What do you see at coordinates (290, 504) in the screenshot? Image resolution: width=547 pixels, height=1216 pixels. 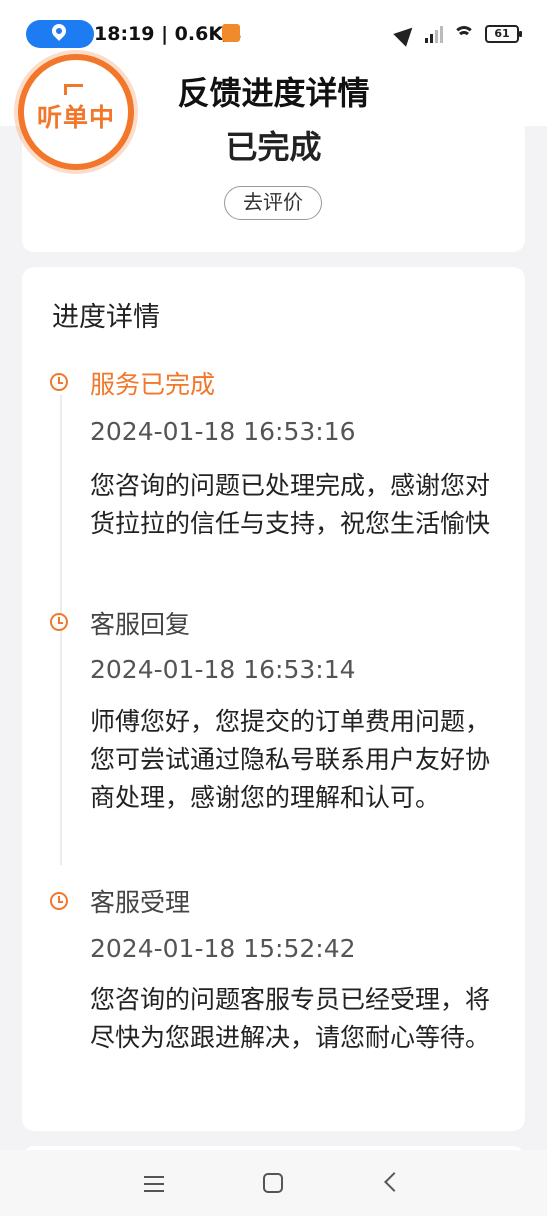 I see `entry-description: 您咨询的问题已处理完成，感谢您对货拉拉的信任与支持，祝您生活愉快` at bounding box center [290, 504].